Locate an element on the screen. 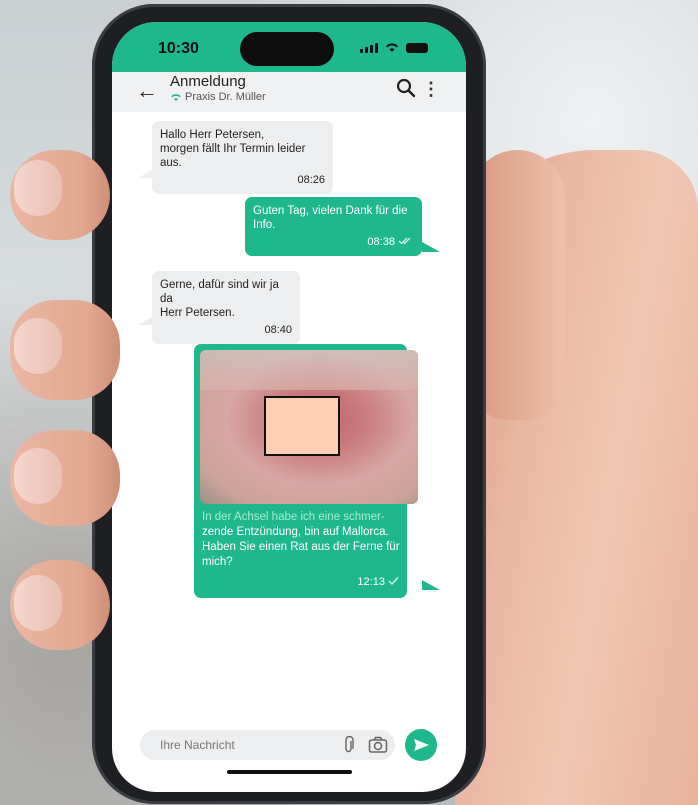 This screenshot has height=805, width=698. message-text: Guten Tag, vielen Dank für die is located at coordinates (330, 211).